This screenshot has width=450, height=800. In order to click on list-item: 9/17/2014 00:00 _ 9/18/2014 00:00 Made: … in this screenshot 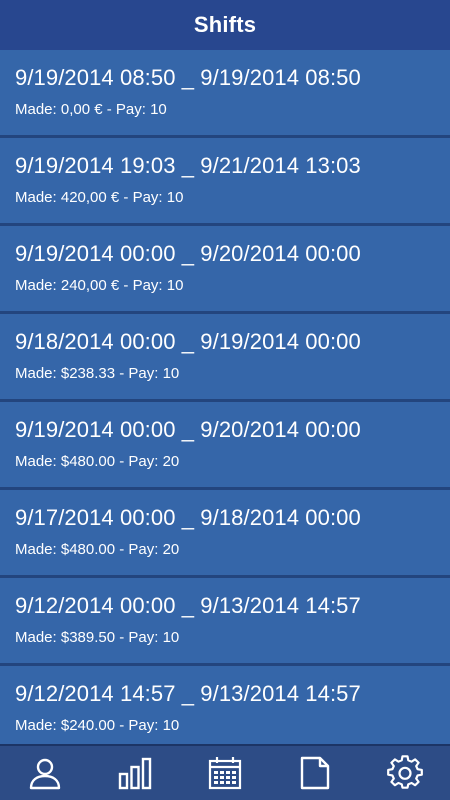, I will do `click(225, 534)`.